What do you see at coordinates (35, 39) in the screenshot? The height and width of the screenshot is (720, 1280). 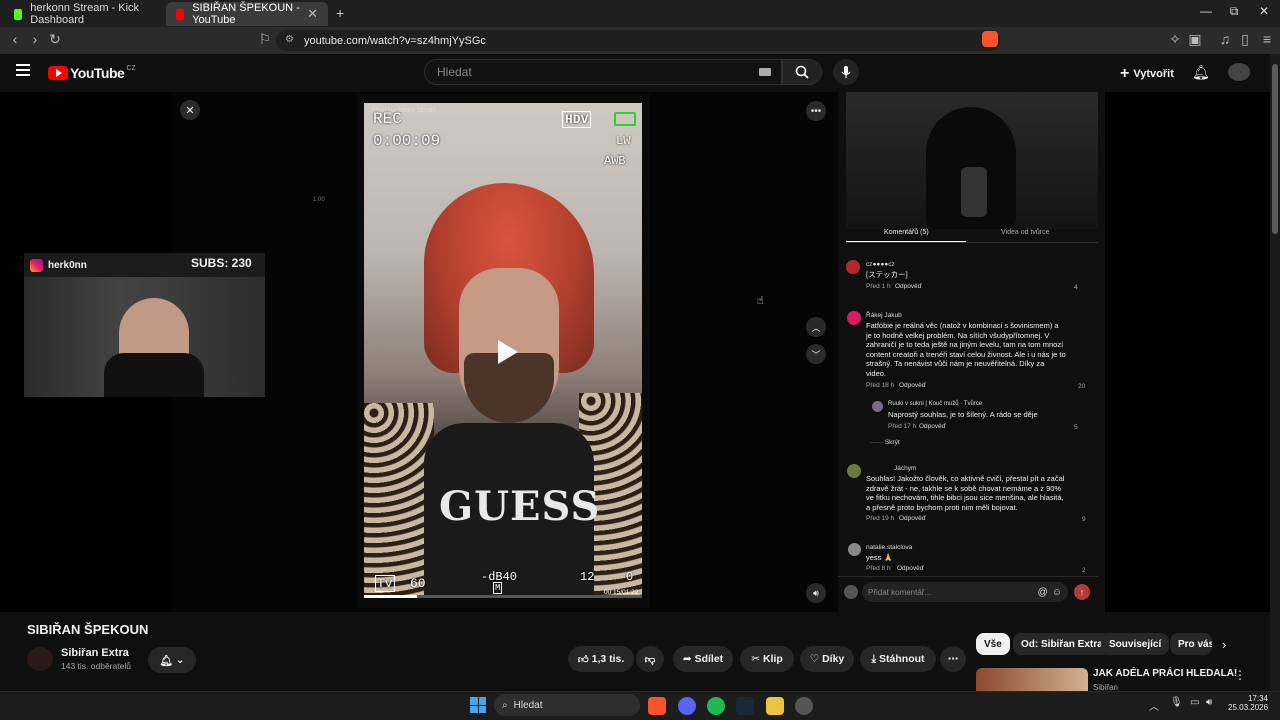 I see `forward-icon: ›` at bounding box center [35, 39].